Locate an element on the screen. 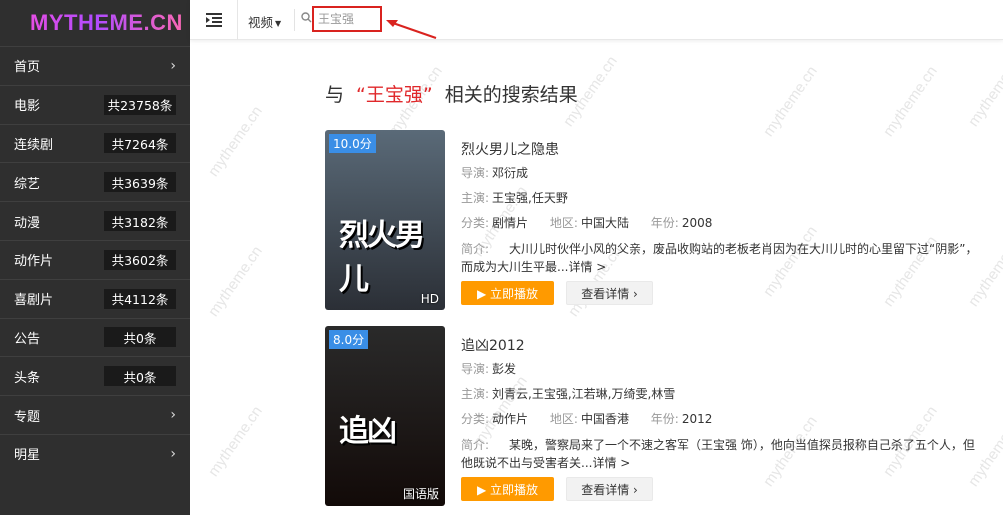 This screenshot has width=1003, height=515. sidebar-item-label: 喜剧片 is located at coordinates (34, 301).